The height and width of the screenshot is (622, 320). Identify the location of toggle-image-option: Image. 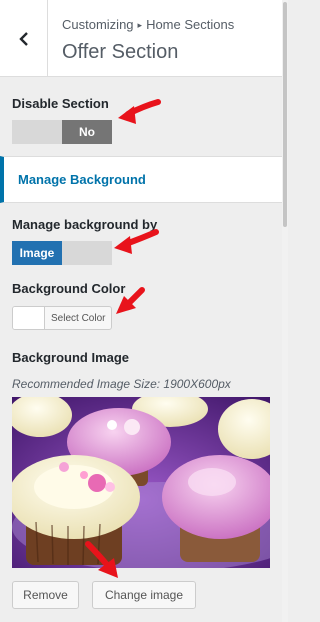
(37, 253).